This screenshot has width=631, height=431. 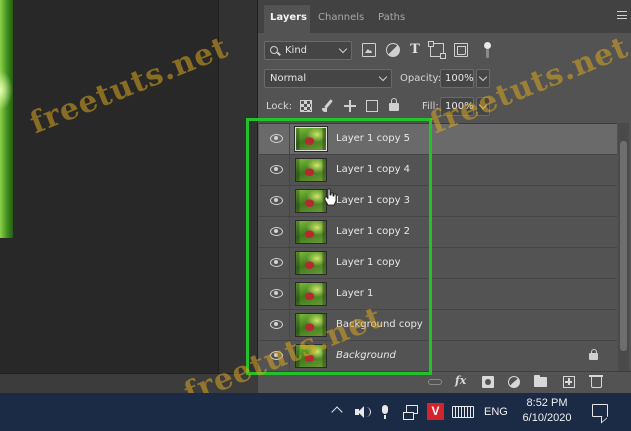 I want to click on layer-row: Layer 1, so click(x=438, y=294).